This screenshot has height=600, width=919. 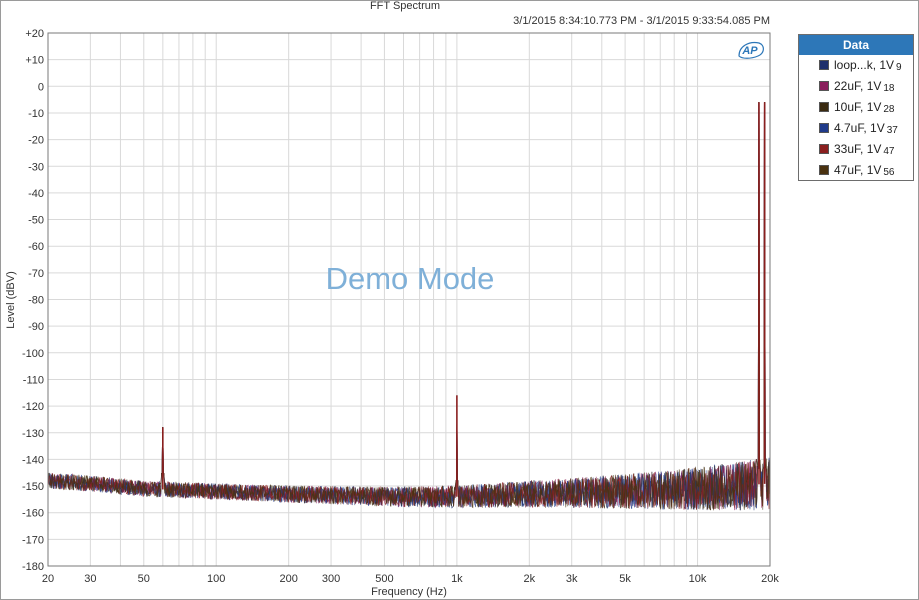 I want to click on x-tick-label: 1k, so click(x=457, y=579).